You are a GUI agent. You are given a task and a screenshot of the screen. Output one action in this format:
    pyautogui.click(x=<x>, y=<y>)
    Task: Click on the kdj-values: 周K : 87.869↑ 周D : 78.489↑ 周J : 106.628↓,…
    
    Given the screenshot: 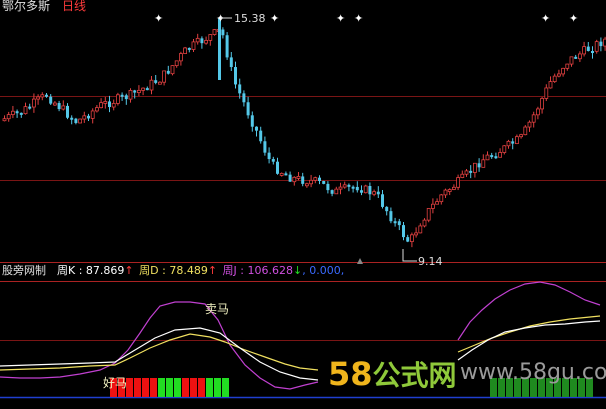 What is the action you would take?
    pyautogui.click(x=200, y=270)
    